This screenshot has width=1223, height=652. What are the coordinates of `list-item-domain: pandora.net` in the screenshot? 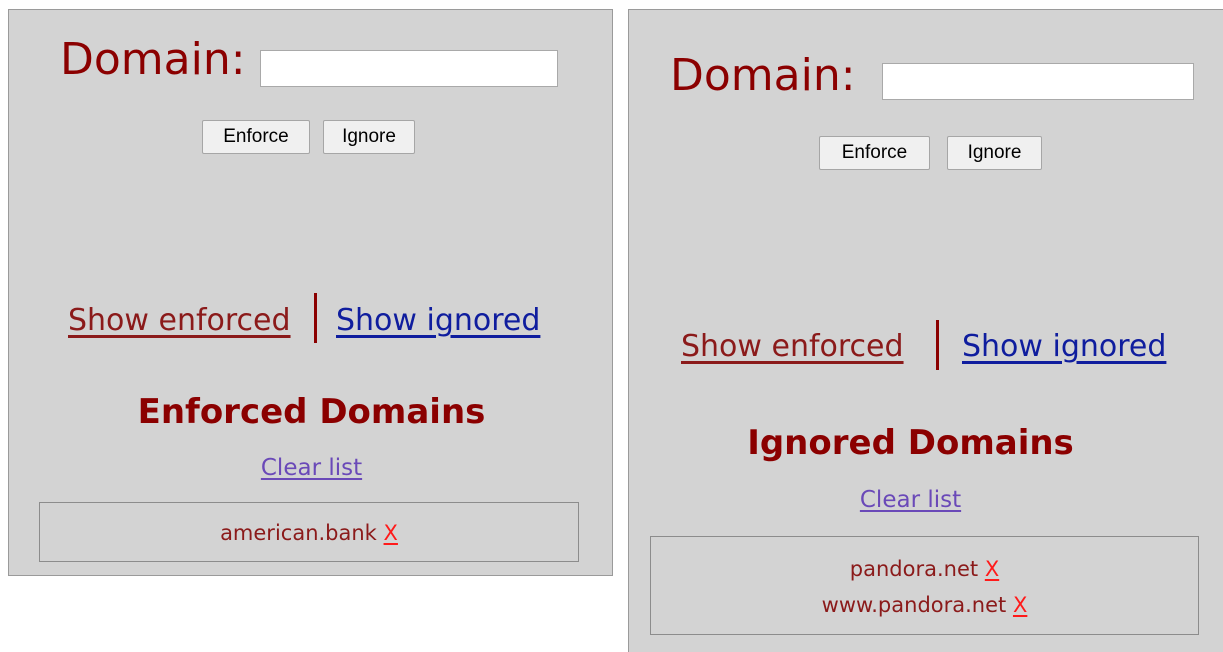 It's located at (914, 569).